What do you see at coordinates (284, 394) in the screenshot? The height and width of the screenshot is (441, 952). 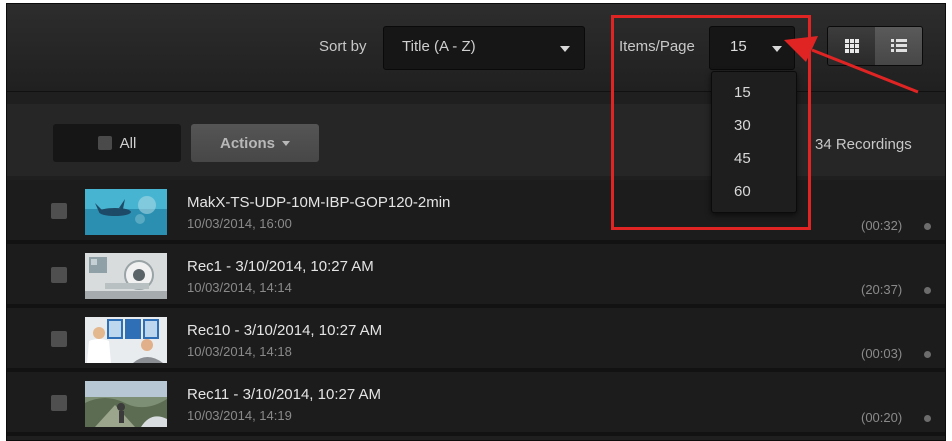 I see `recording-title: Rec11 - 3/10/2014, 10:27 AM` at bounding box center [284, 394].